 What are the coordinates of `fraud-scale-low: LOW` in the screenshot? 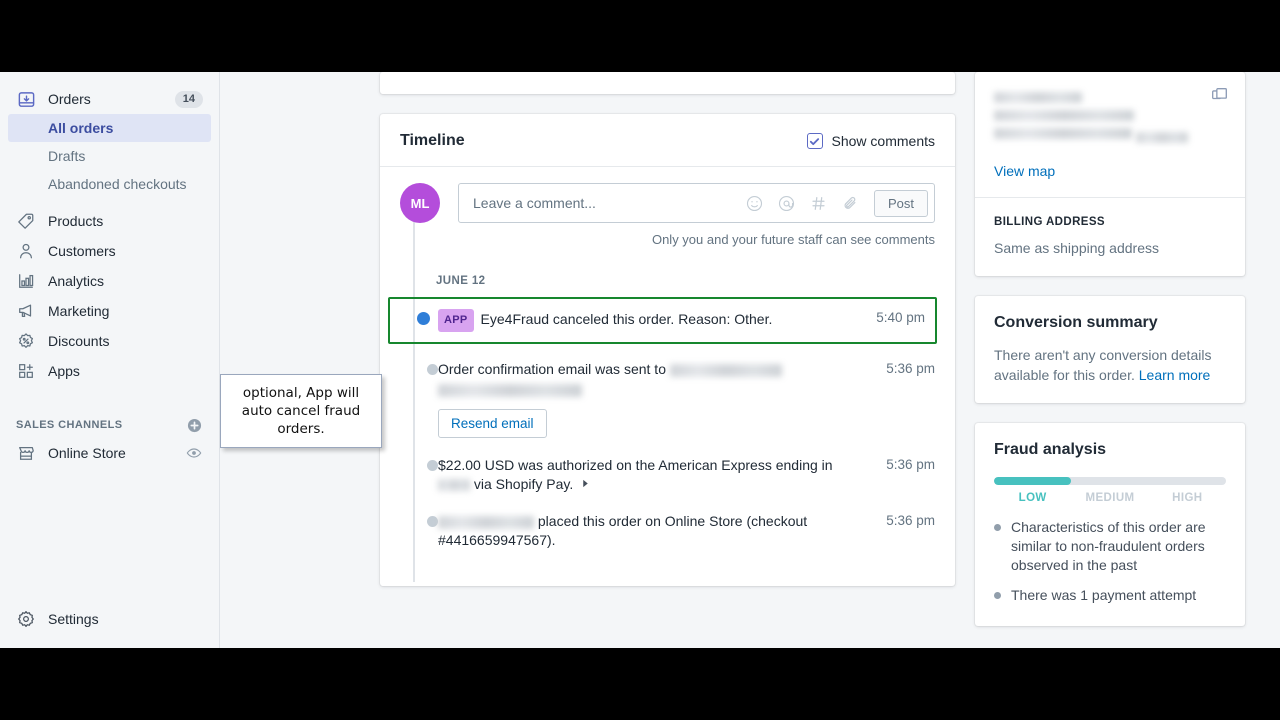 It's located at (1032, 497).